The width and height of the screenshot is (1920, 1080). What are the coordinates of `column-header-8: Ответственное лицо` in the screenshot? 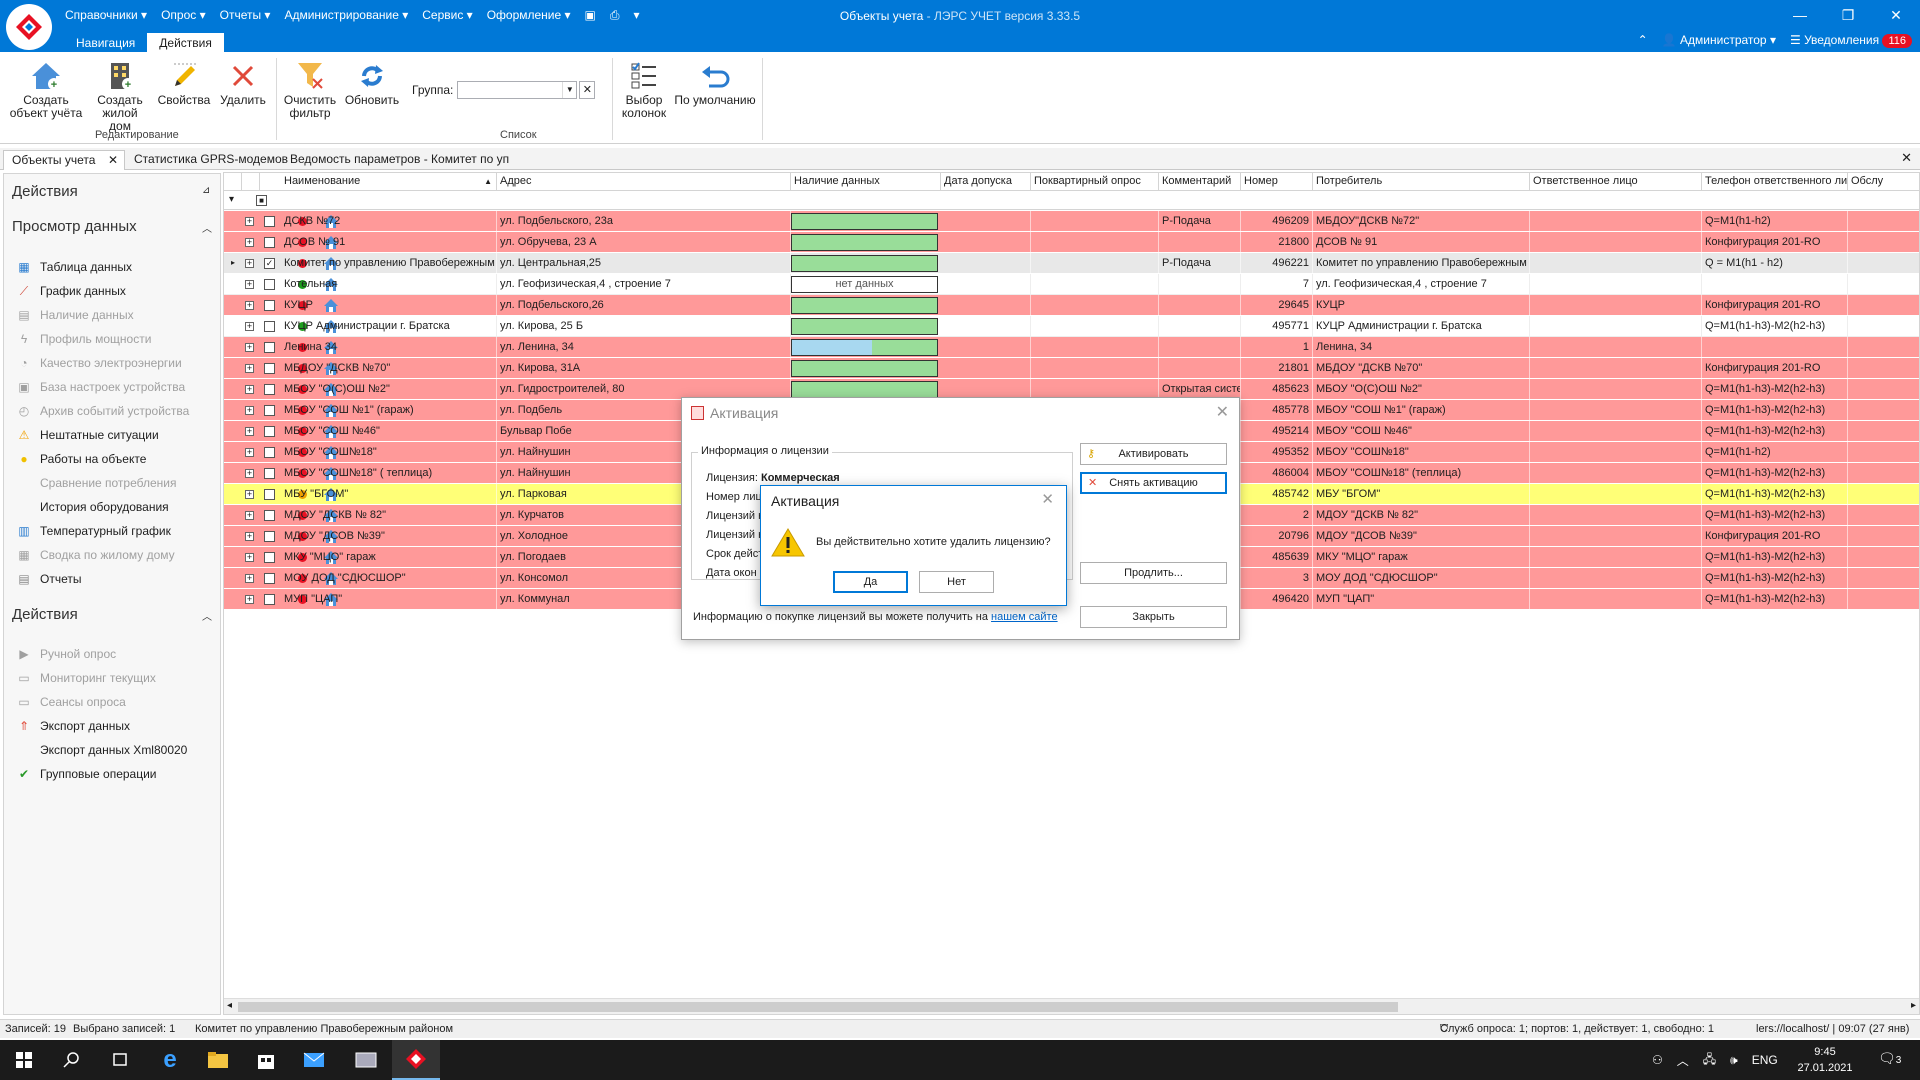 It's located at (1616, 182).